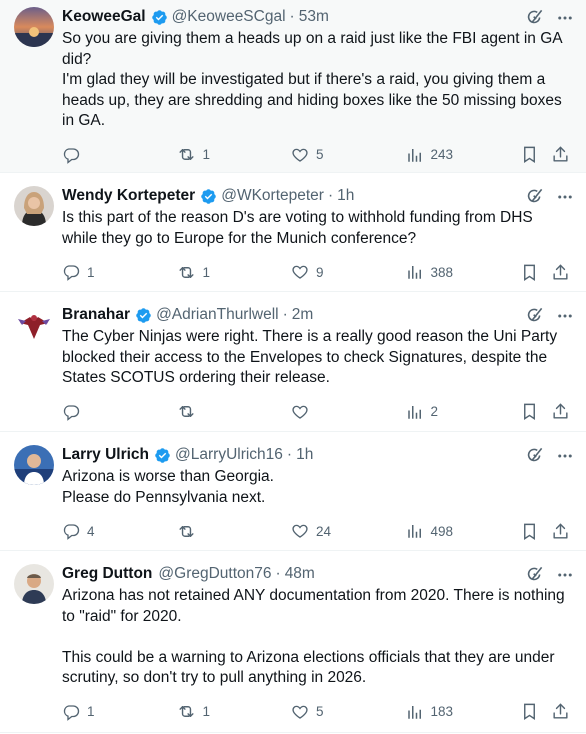 This screenshot has width=586, height=734. I want to click on views-button: 243, so click(437, 155).